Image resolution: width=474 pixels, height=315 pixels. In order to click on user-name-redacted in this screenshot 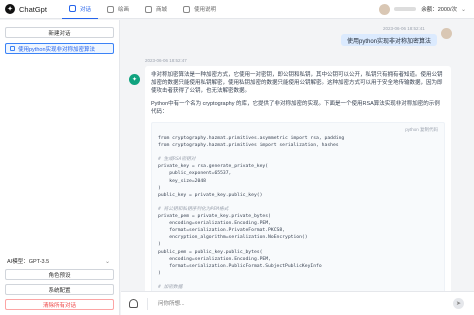, I will do `click(405, 9)`.